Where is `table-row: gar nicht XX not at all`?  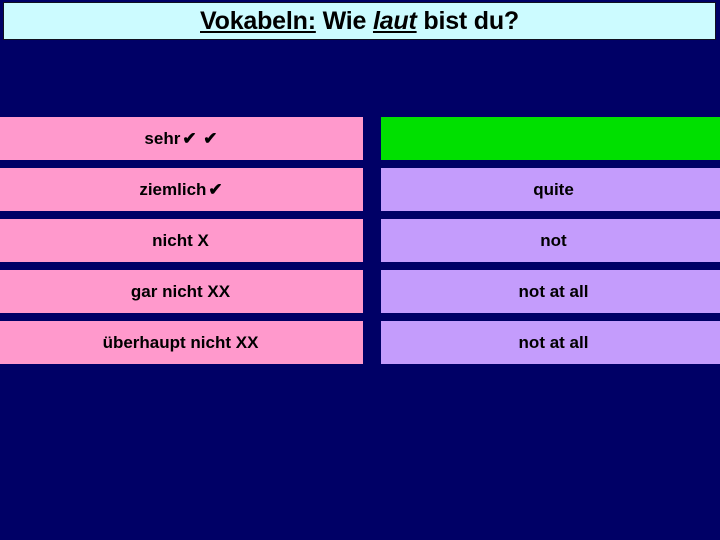
table-row: gar nicht XX not at all is located at coordinates (360, 291).